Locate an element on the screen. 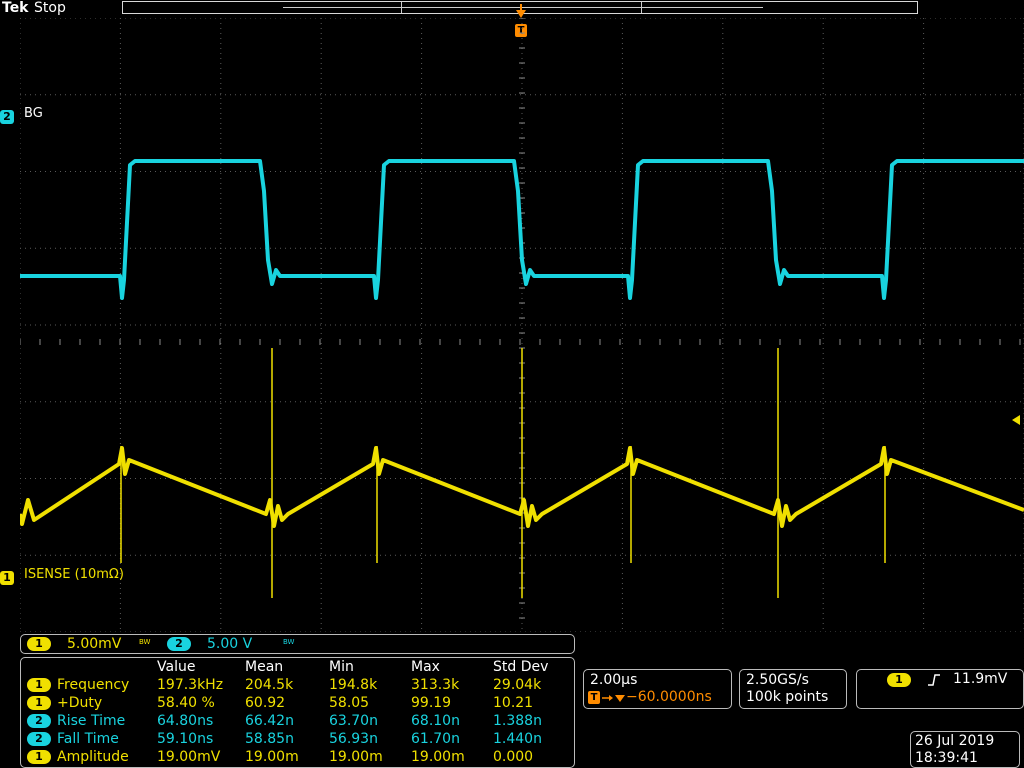 Image resolution: width=1024 pixels, height=768 pixels. rising-edge-icon is located at coordinates (934, 680).